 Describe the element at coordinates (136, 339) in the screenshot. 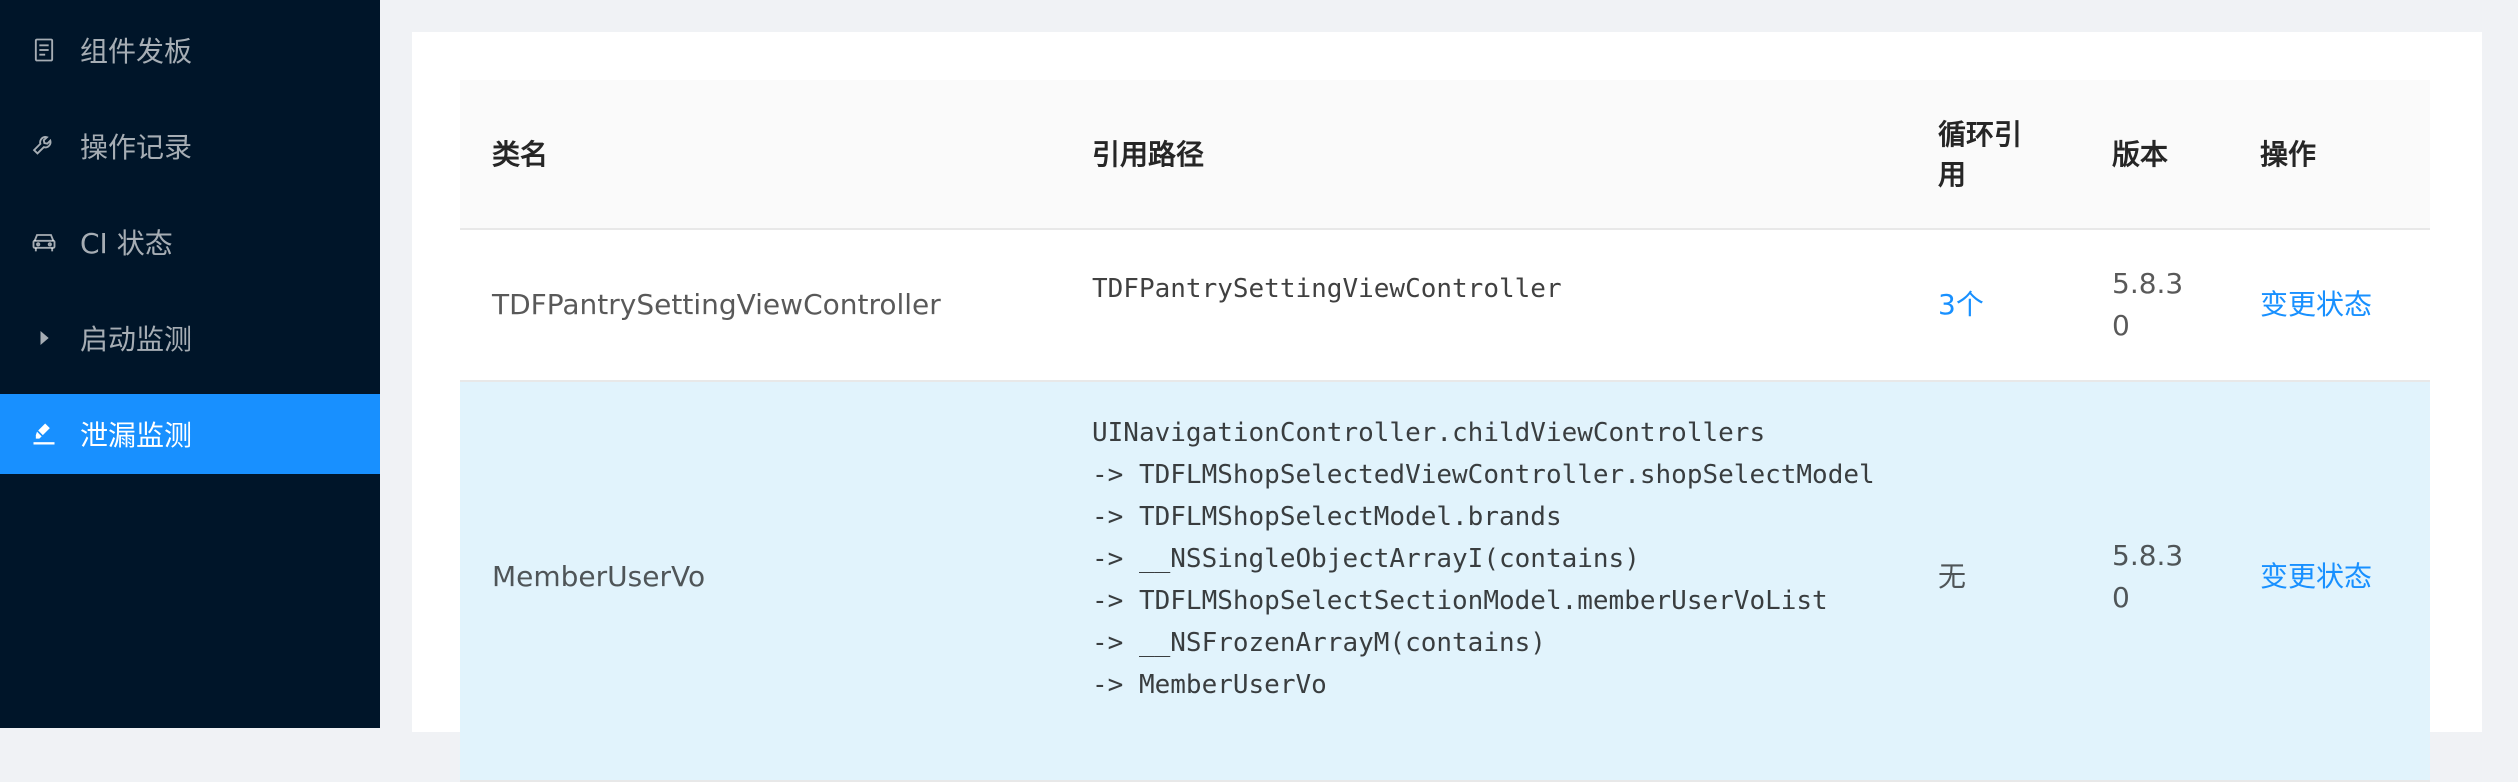

I see `sidebar-item-label: 启动监测` at that location.